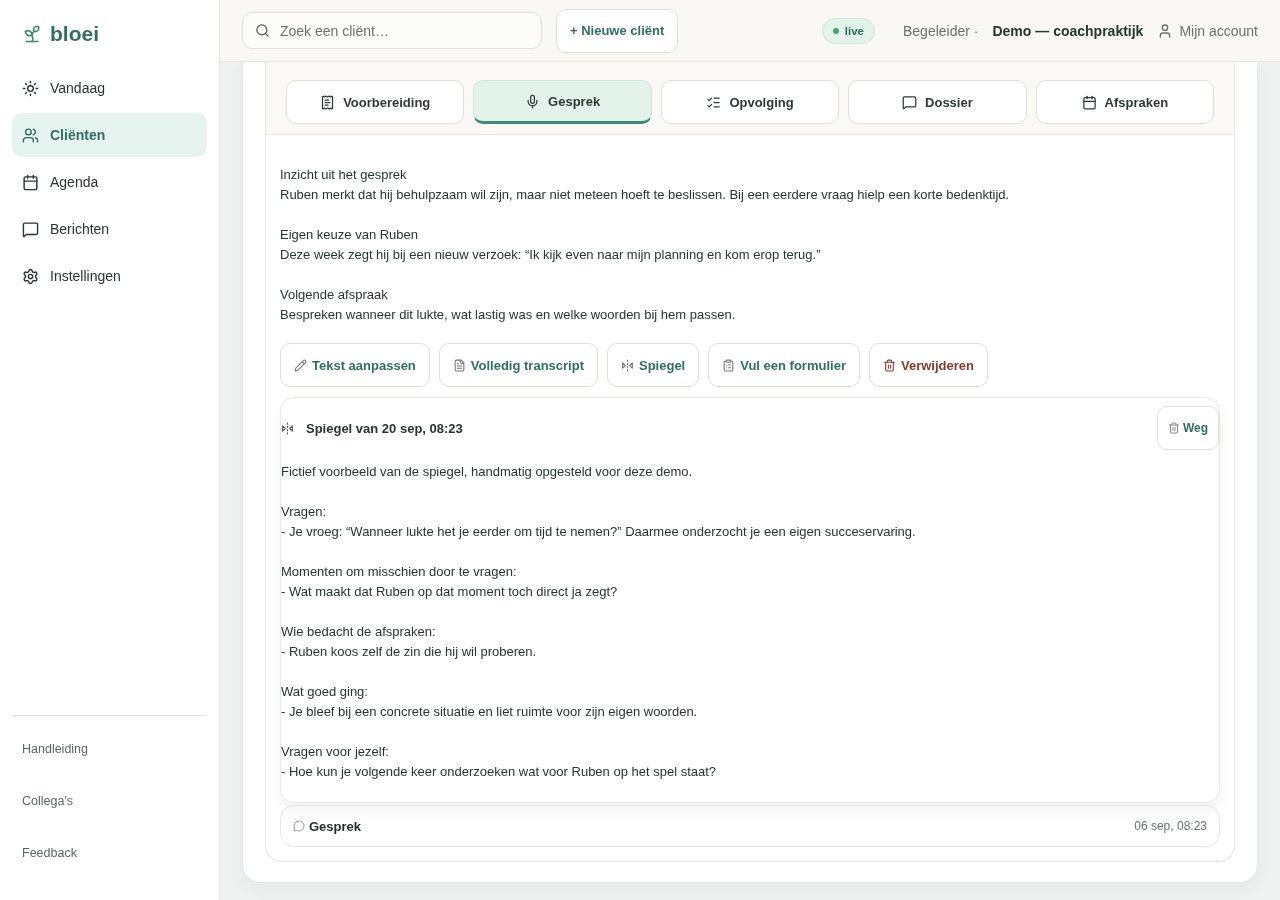  I want to click on tab: Afspraken, so click(1125, 102).